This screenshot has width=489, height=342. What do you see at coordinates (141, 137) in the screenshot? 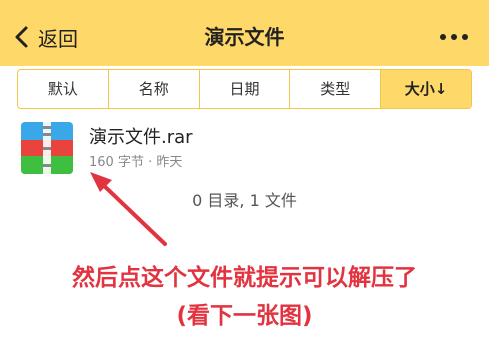
I see `file-name: 演示文件.rar` at bounding box center [141, 137].